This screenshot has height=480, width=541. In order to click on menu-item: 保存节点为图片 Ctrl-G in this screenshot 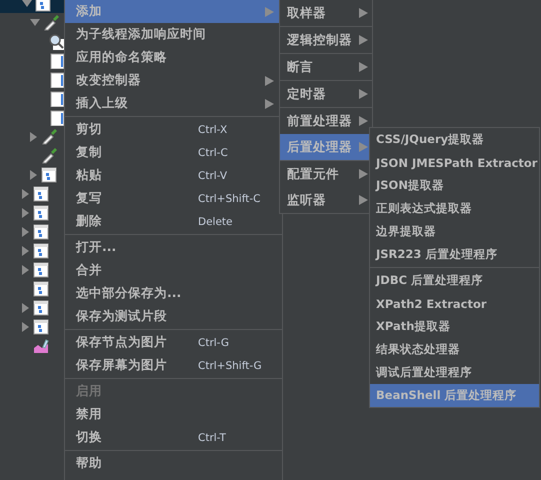, I will do `click(173, 342)`.